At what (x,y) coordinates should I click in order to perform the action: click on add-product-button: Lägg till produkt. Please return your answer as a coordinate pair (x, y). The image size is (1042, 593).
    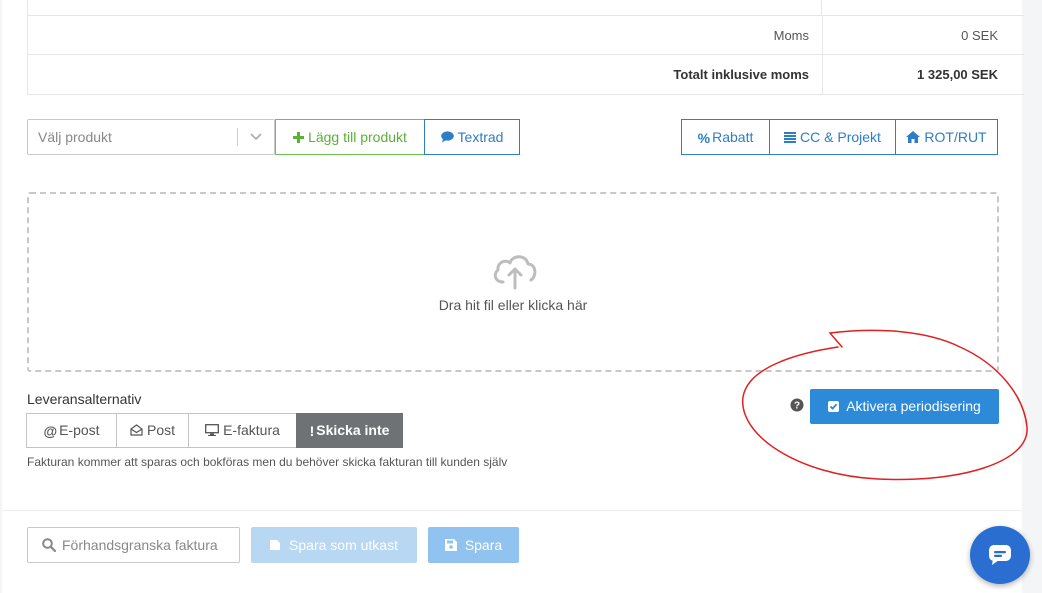
    Looking at the image, I should click on (350, 137).